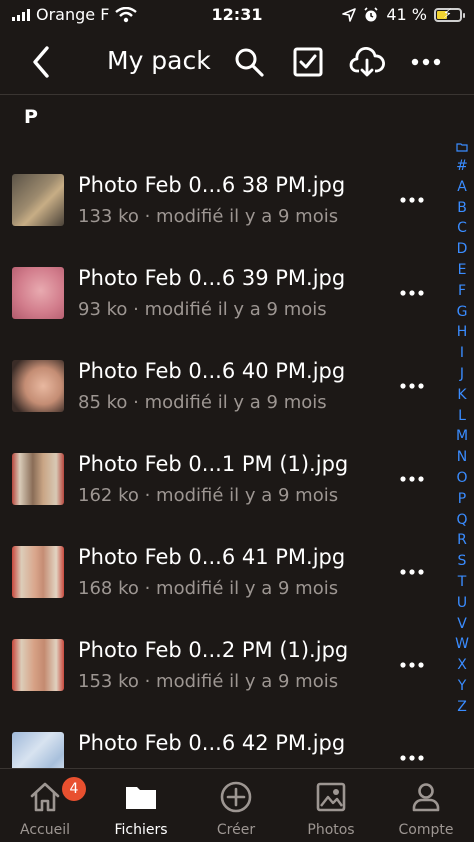 The image size is (474, 842). I want to click on file-name: Photo Feb 0...6 40 PM.jpg, so click(212, 371).